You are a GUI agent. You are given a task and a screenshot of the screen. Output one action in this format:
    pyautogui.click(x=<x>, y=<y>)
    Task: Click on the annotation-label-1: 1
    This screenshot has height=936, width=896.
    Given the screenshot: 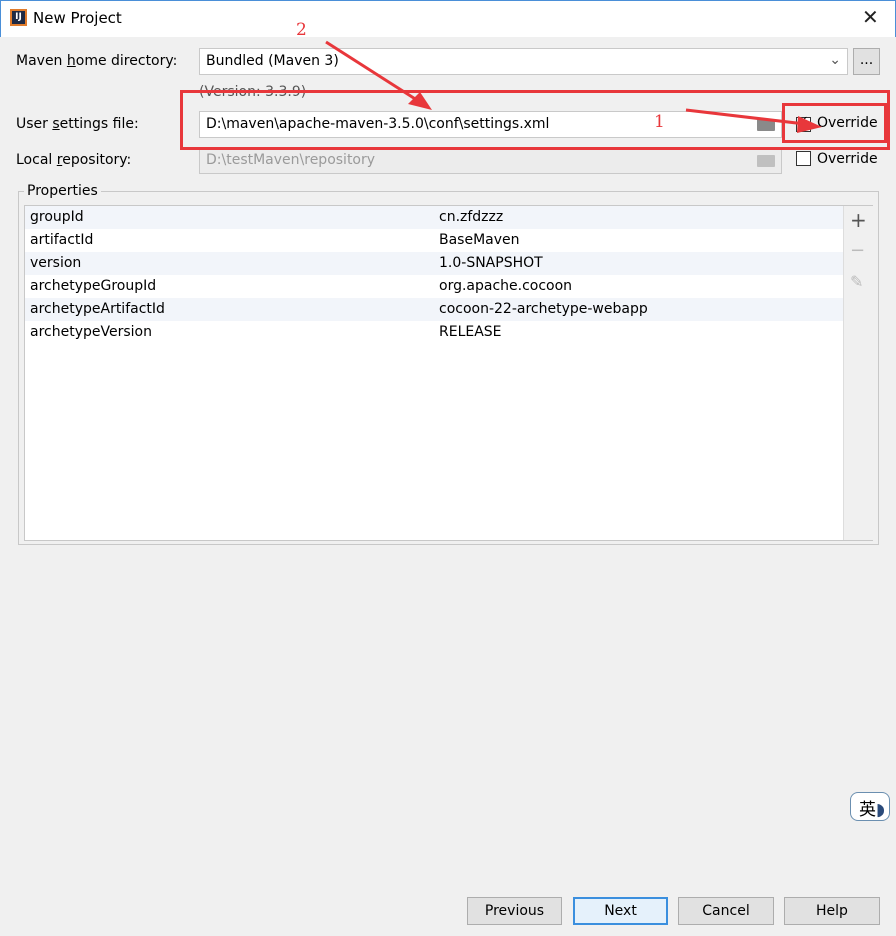 What is the action you would take?
    pyautogui.click(x=659, y=122)
    